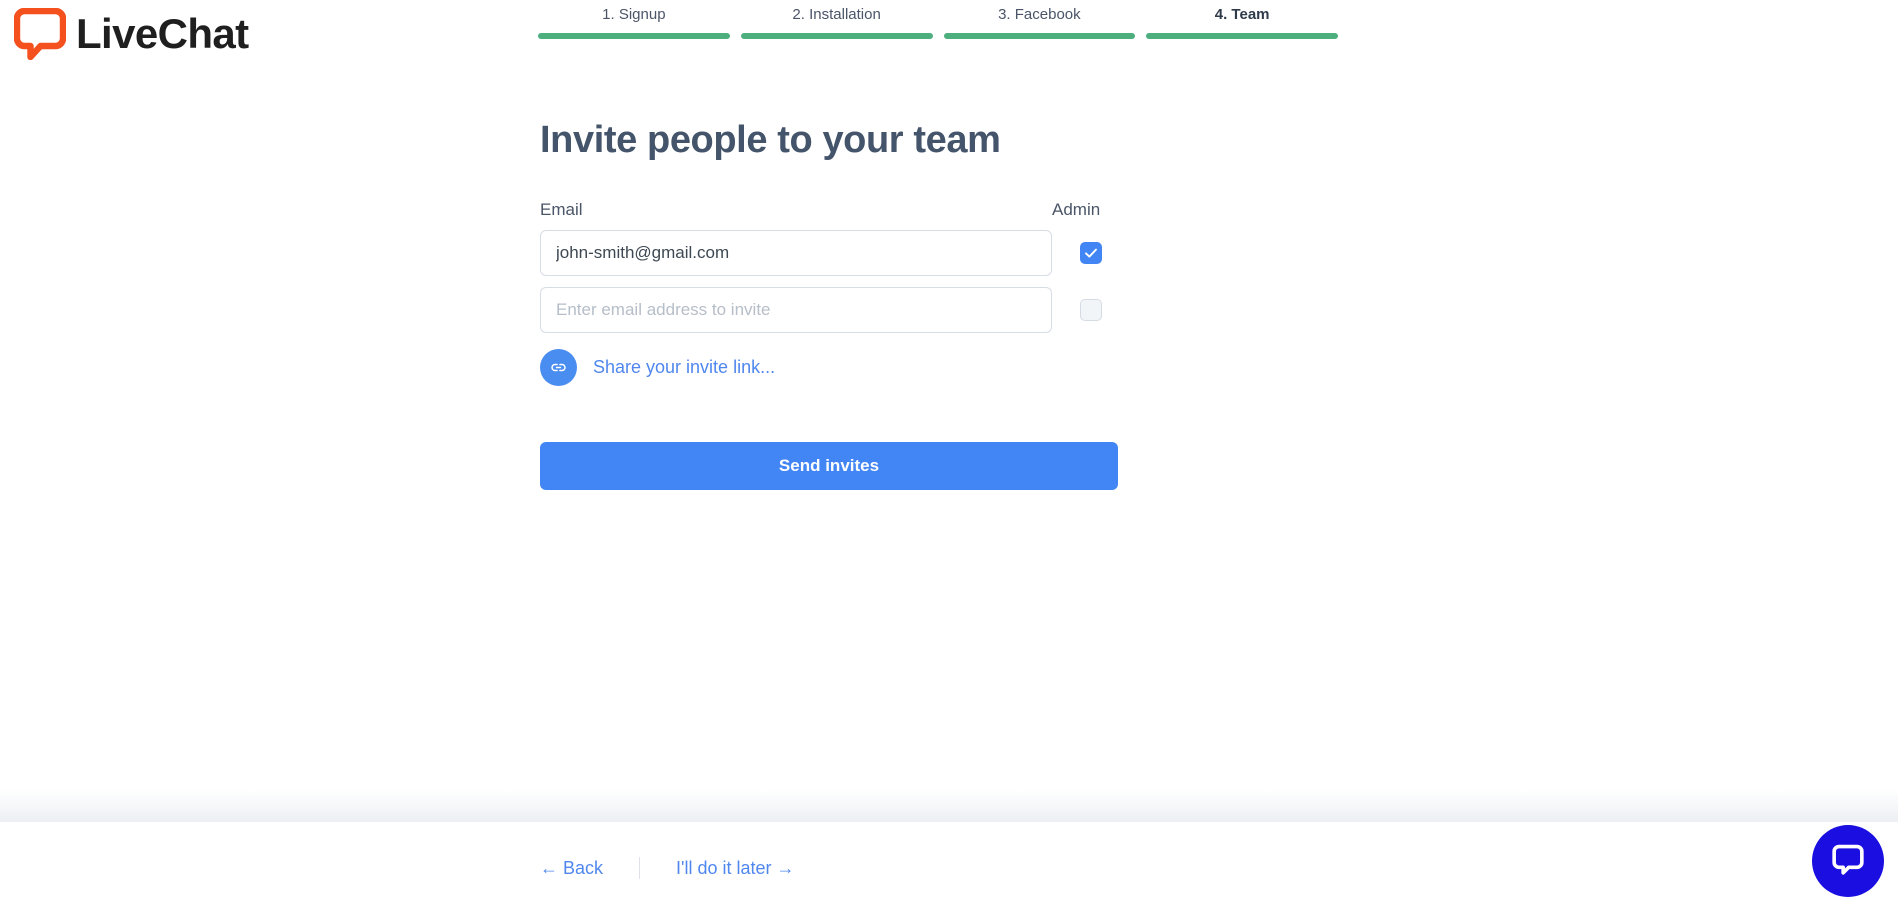 The height and width of the screenshot is (917, 1898). I want to click on chat-widget-button, so click(1848, 861).